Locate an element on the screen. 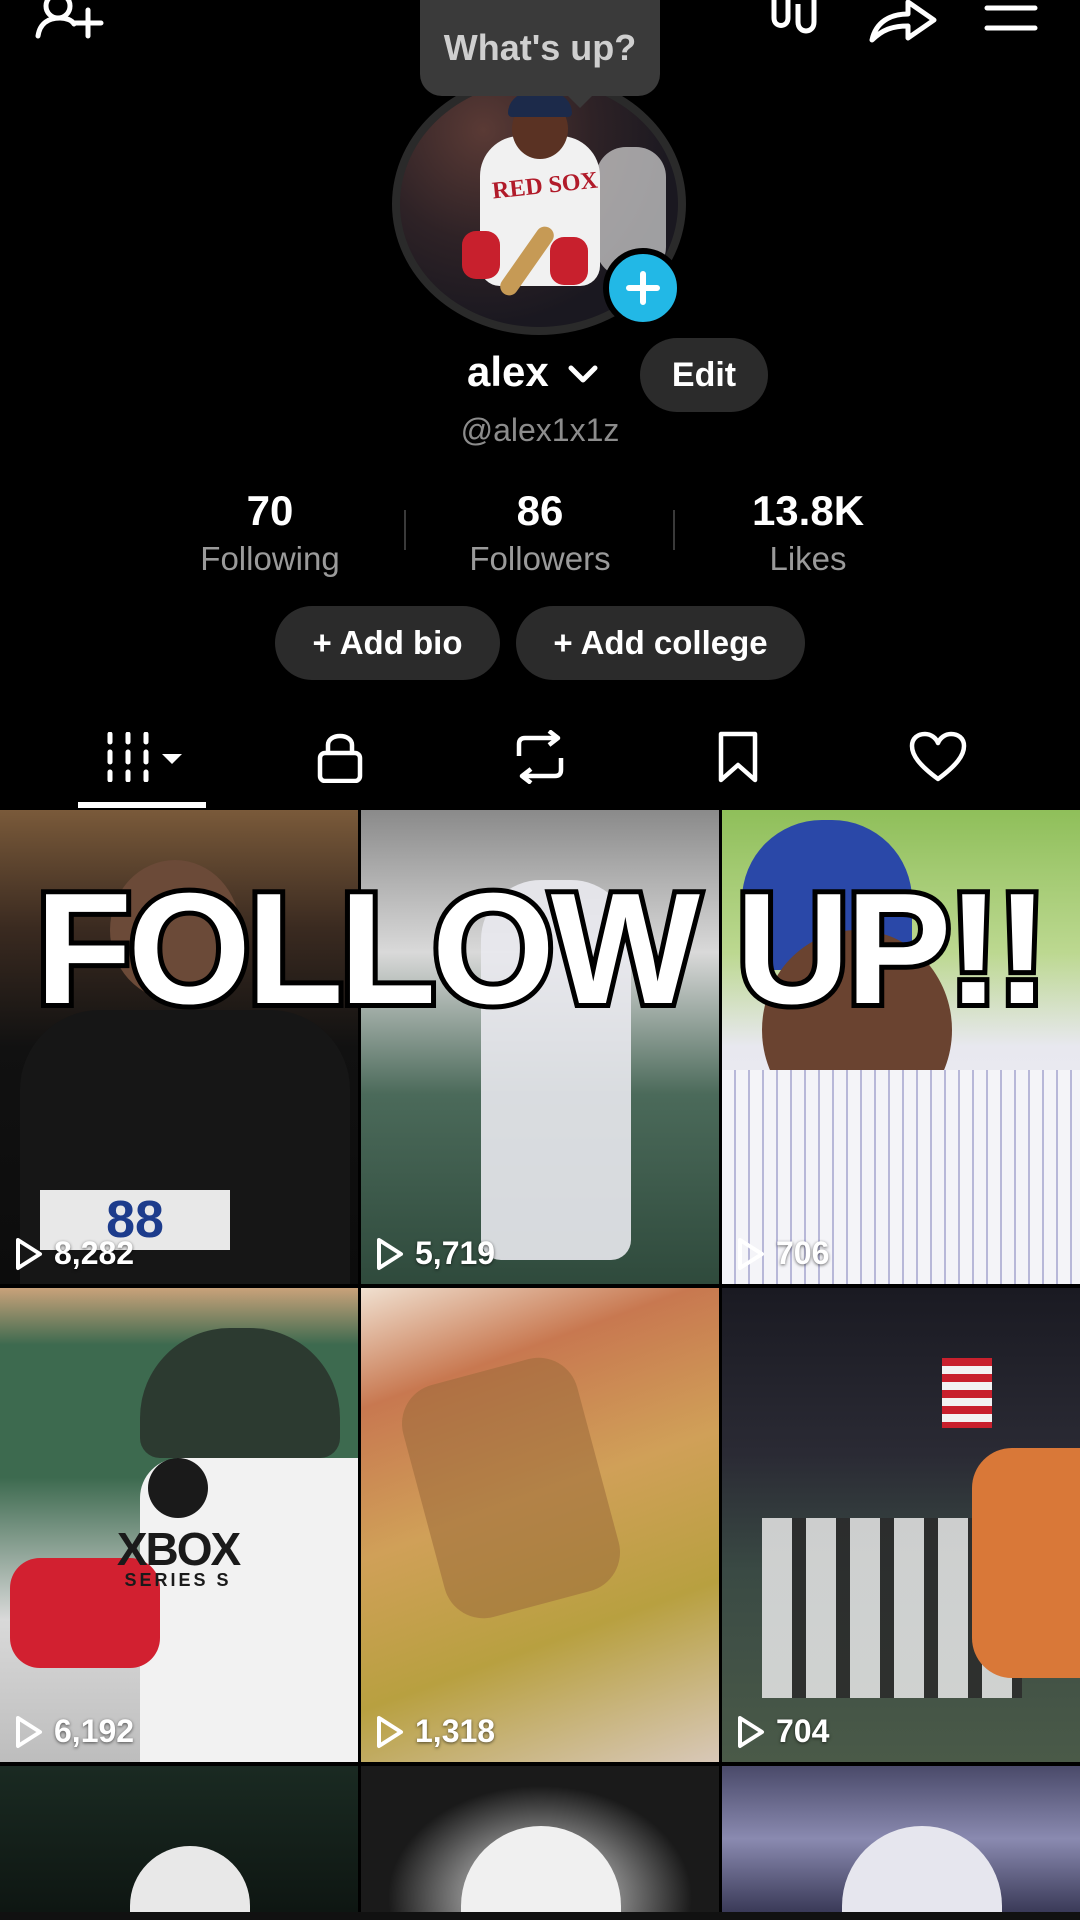 Image resolution: width=1080 pixels, height=1920 pixels. batting-helmet is located at coordinates (240, 1393).